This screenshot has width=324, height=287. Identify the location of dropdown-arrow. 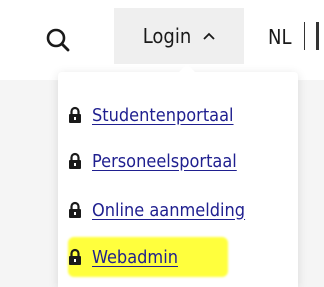
(187, 68).